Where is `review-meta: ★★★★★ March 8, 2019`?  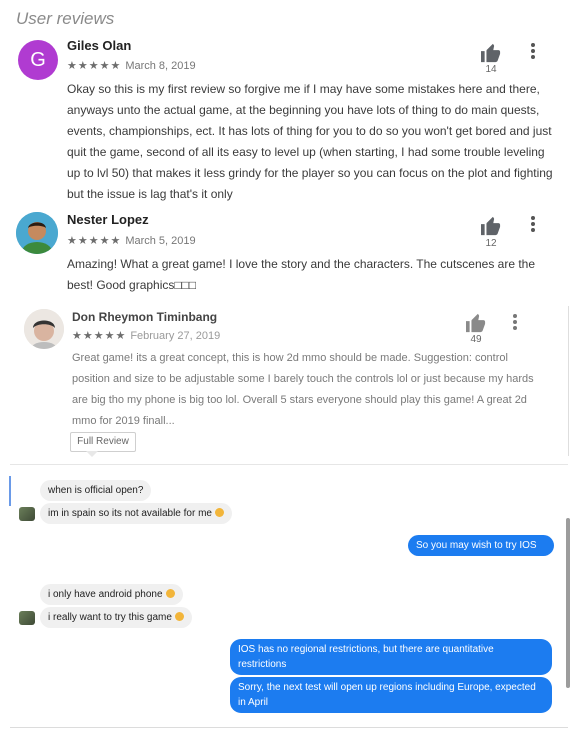 review-meta: ★★★★★ March 8, 2019 is located at coordinates (131, 65).